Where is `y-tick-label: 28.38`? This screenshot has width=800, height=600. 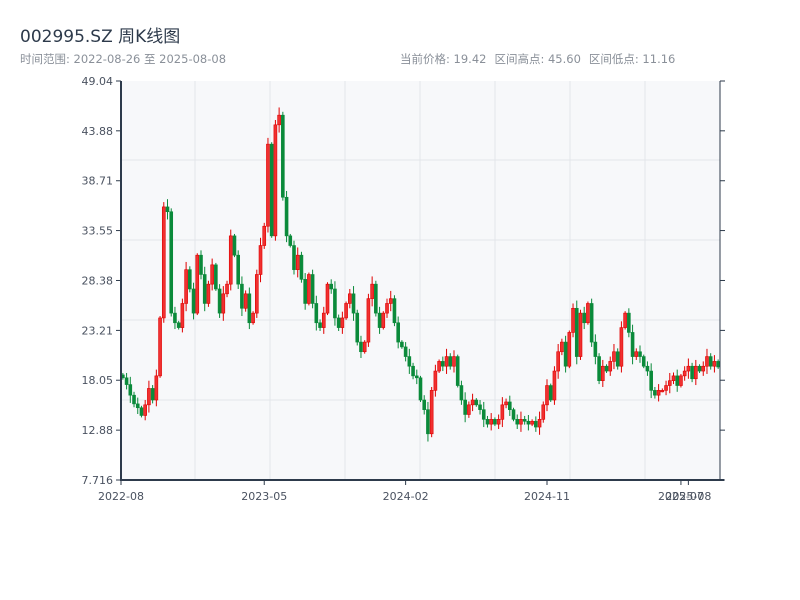
y-tick-label: 28.38 is located at coordinates (98, 280).